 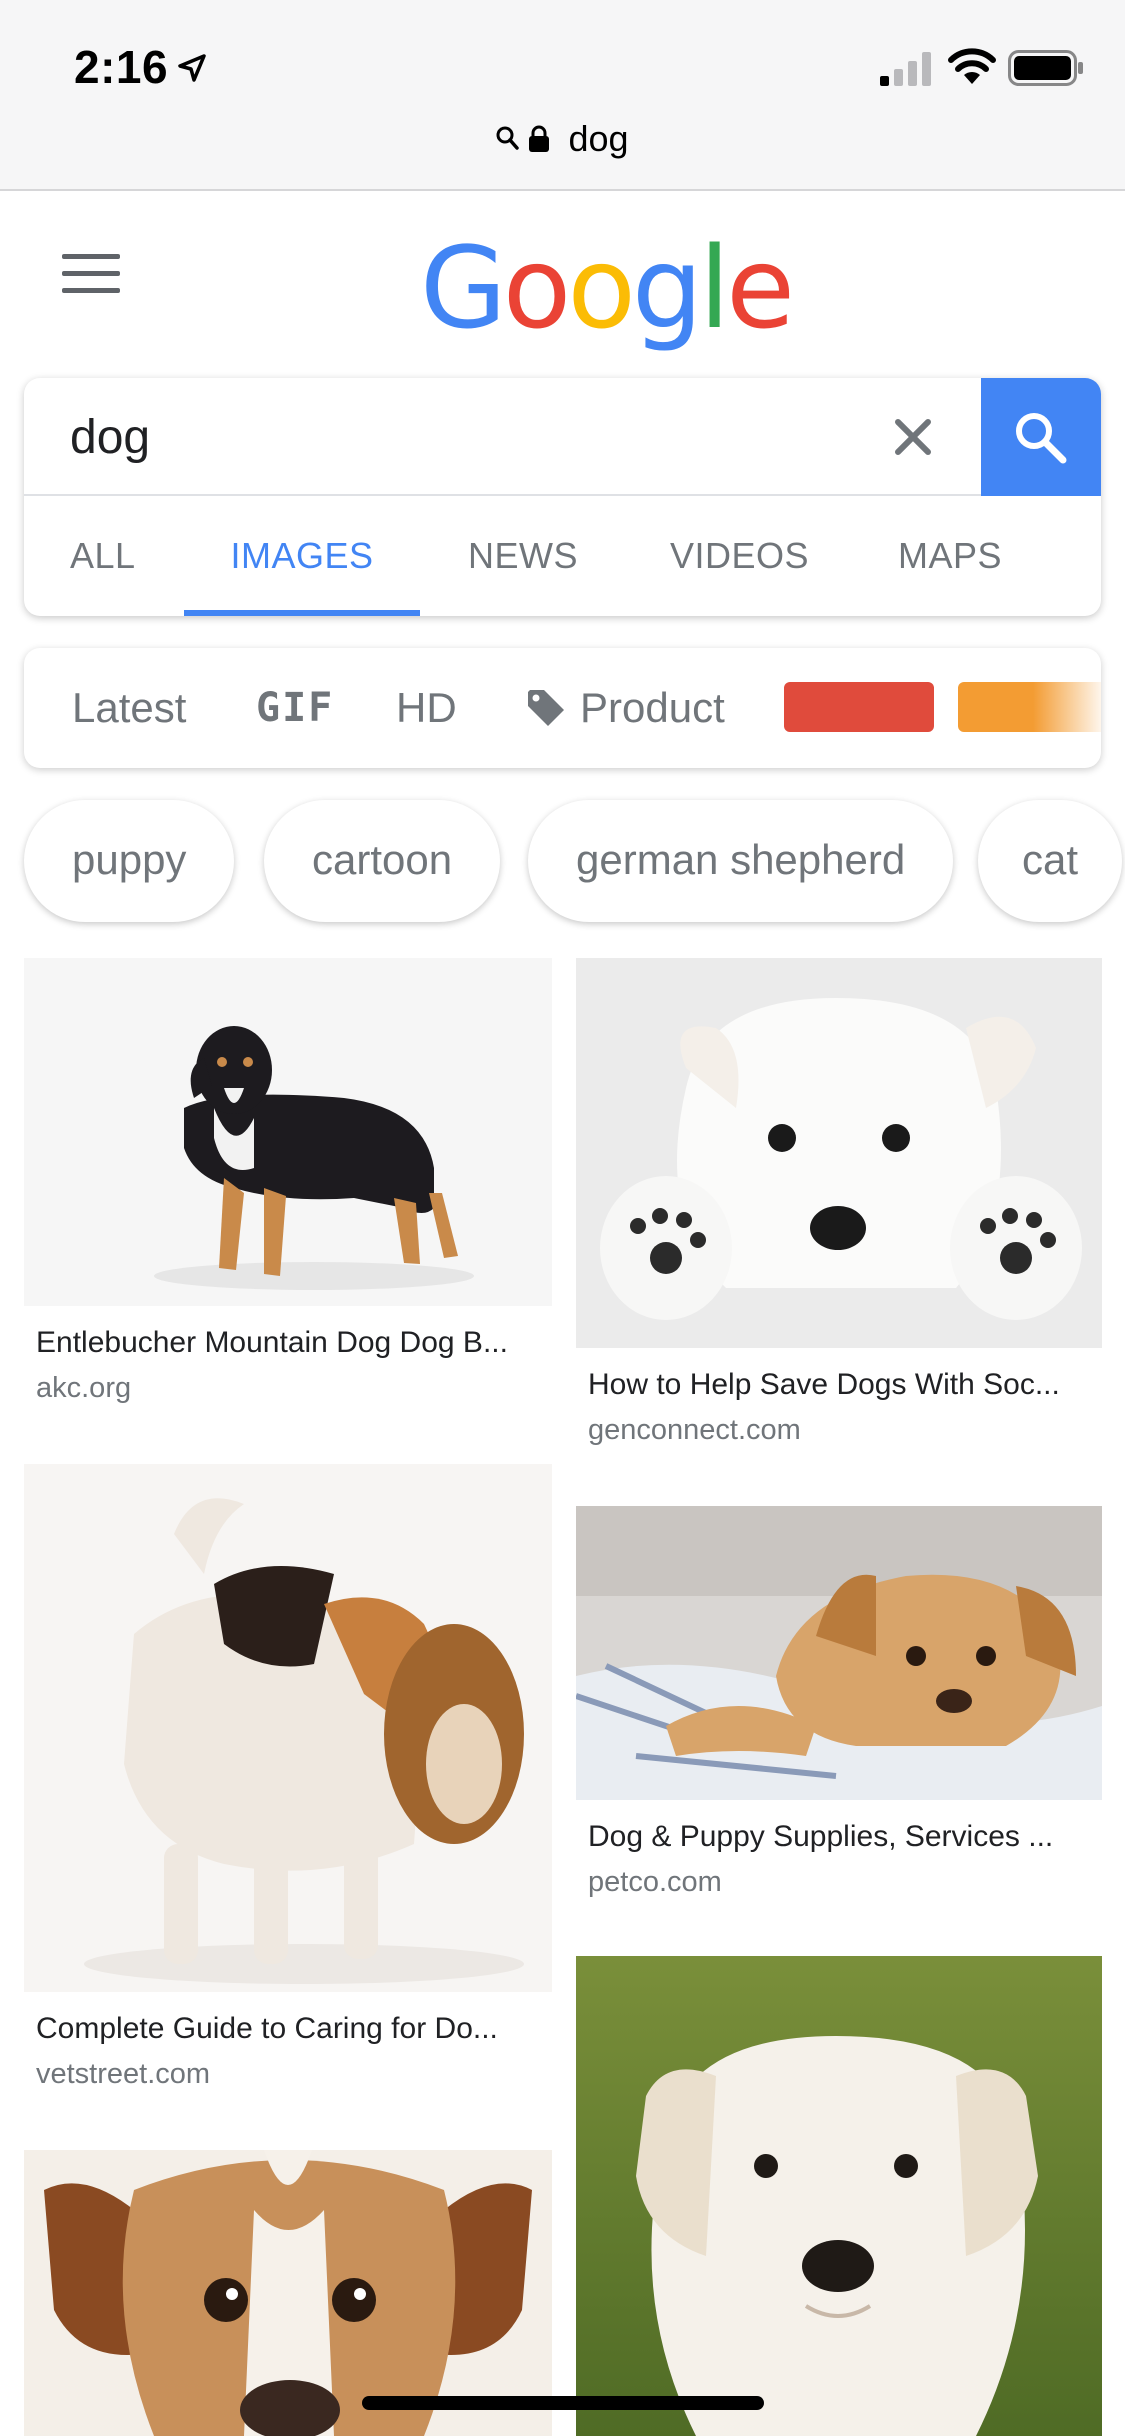 What do you see at coordinates (563, 2403) in the screenshot?
I see `home-indicator` at bounding box center [563, 2403].